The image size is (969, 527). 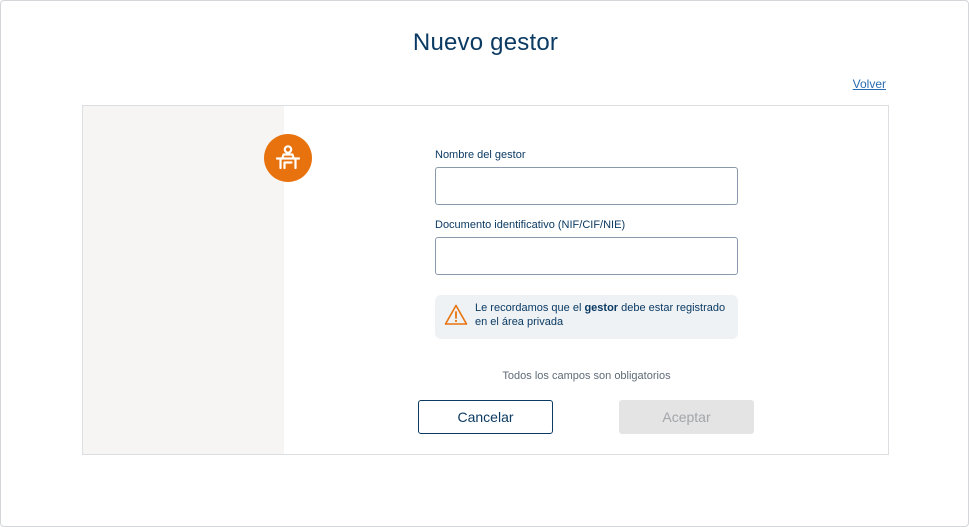 What do you see at coordinates (183, 280) in the screenshot?
I see `side-panel` at bounding box center [183, 280].